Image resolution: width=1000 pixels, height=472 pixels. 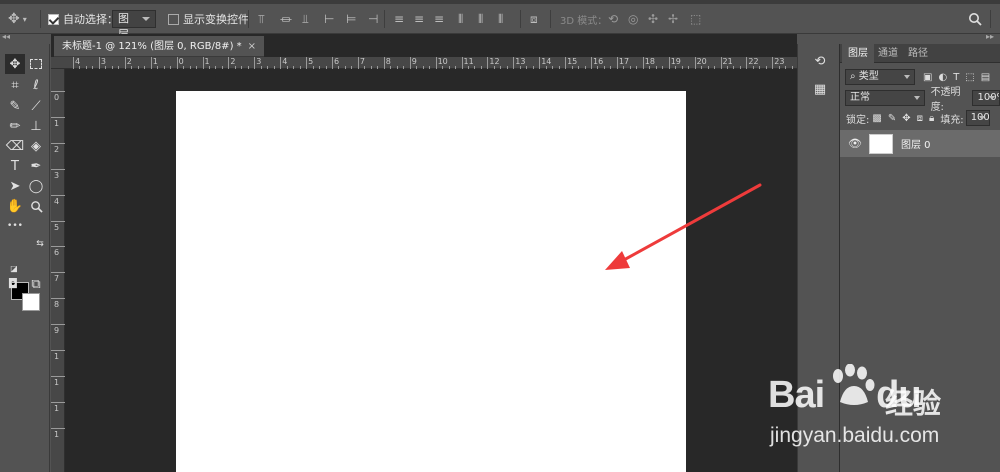 I want to click on align-right-icon: ⊣, so click(x=373, y=19).